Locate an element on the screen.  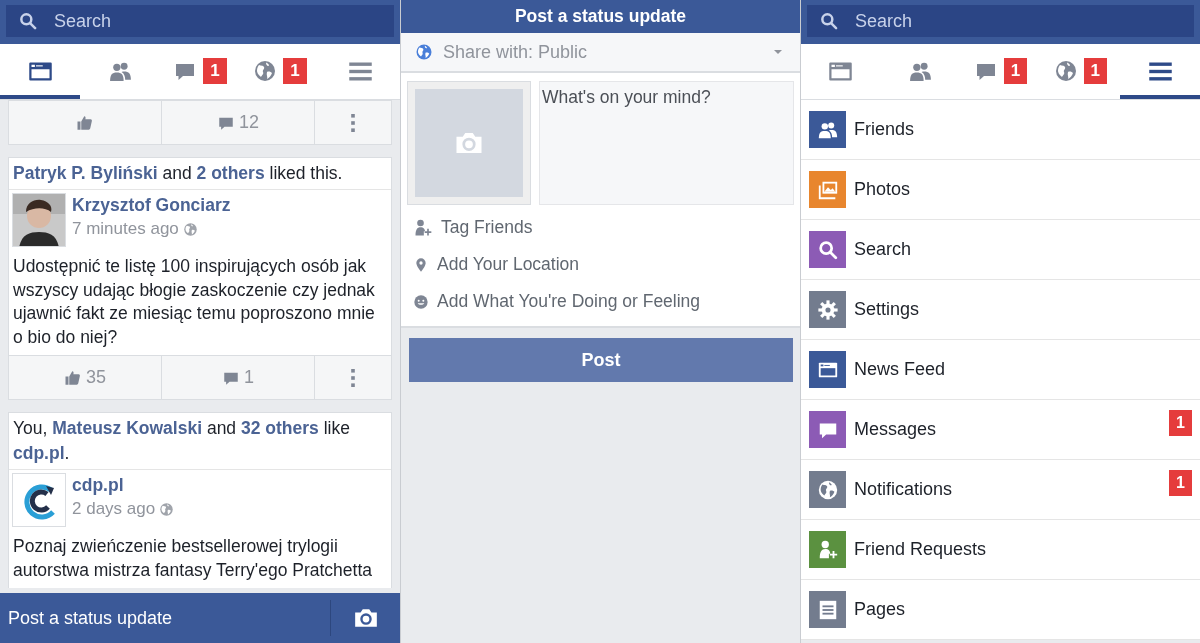
feeling-button: Add What You're Doing or Feeling is located at coordinates (600, 301).